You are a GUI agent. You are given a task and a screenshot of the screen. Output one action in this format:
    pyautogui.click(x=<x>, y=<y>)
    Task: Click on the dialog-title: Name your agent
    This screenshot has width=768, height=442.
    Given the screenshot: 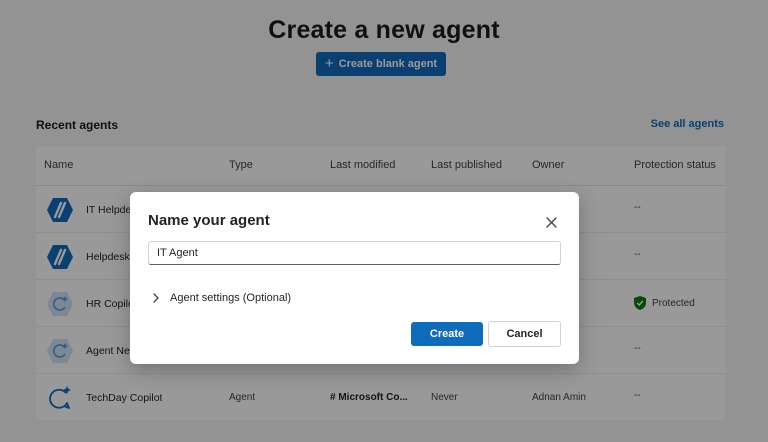 What is the action you would take?
    pyautogui.click(x=209, y=220)
    